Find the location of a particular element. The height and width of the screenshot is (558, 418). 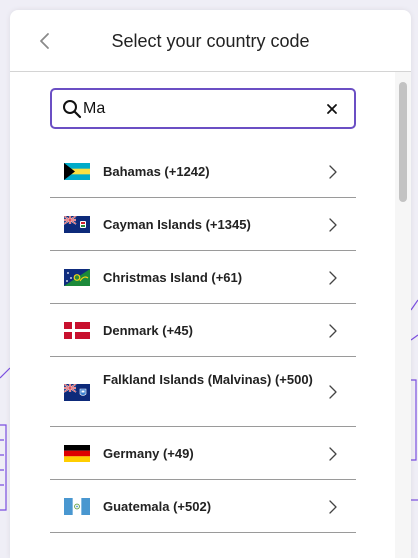

close-icon is located at coordinates (332, 109).